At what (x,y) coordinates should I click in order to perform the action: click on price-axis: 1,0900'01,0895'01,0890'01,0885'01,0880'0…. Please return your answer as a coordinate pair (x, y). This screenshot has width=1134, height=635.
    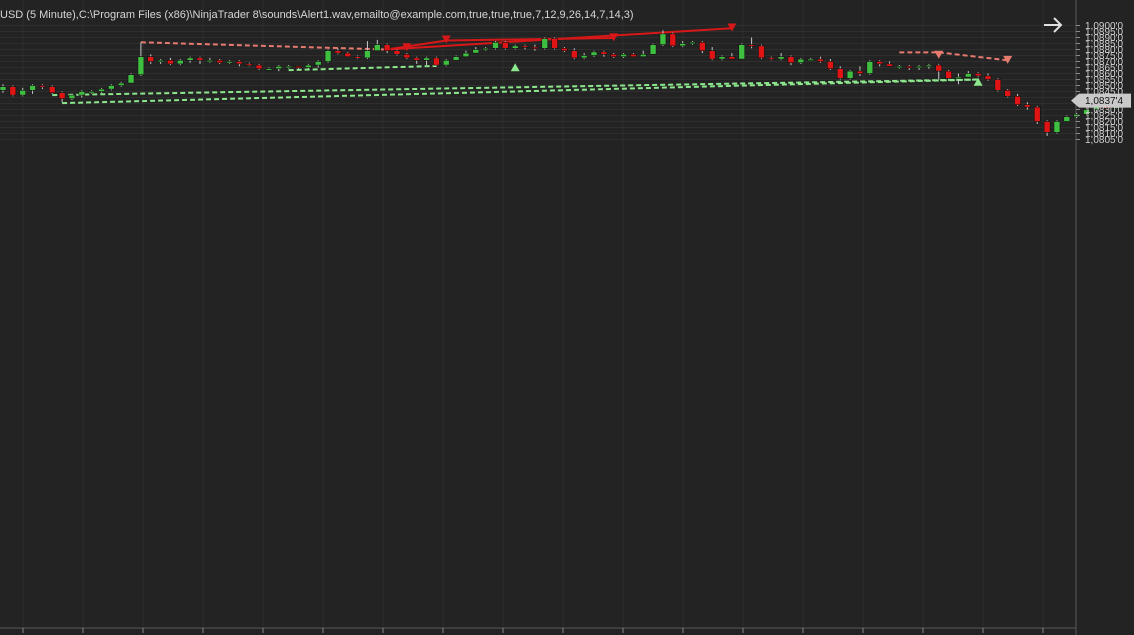
    Looking at the image, I should click on (1101, 83).